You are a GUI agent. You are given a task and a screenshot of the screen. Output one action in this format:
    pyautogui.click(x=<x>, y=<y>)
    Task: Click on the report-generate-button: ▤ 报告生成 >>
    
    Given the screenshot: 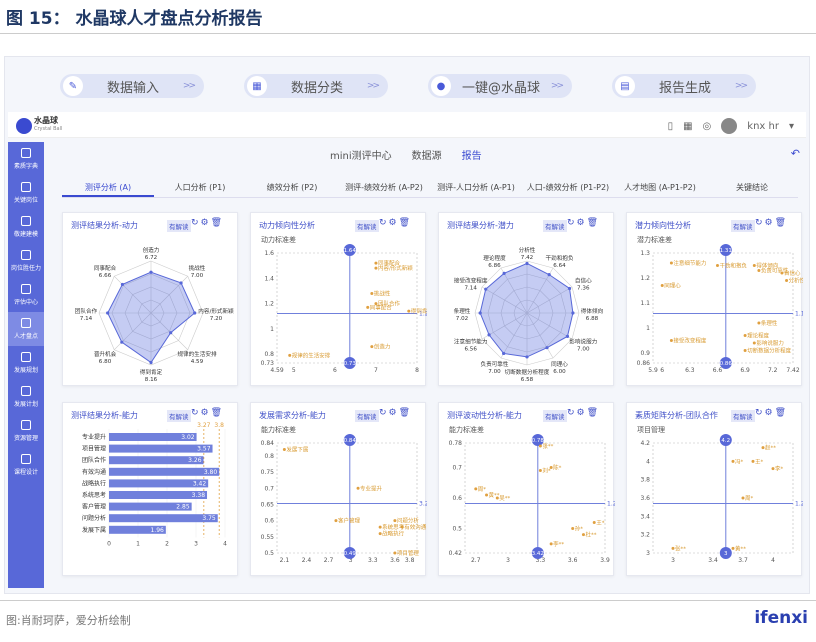 What is the action you would take?
    pyautogui.click(x=684, y=86)
    